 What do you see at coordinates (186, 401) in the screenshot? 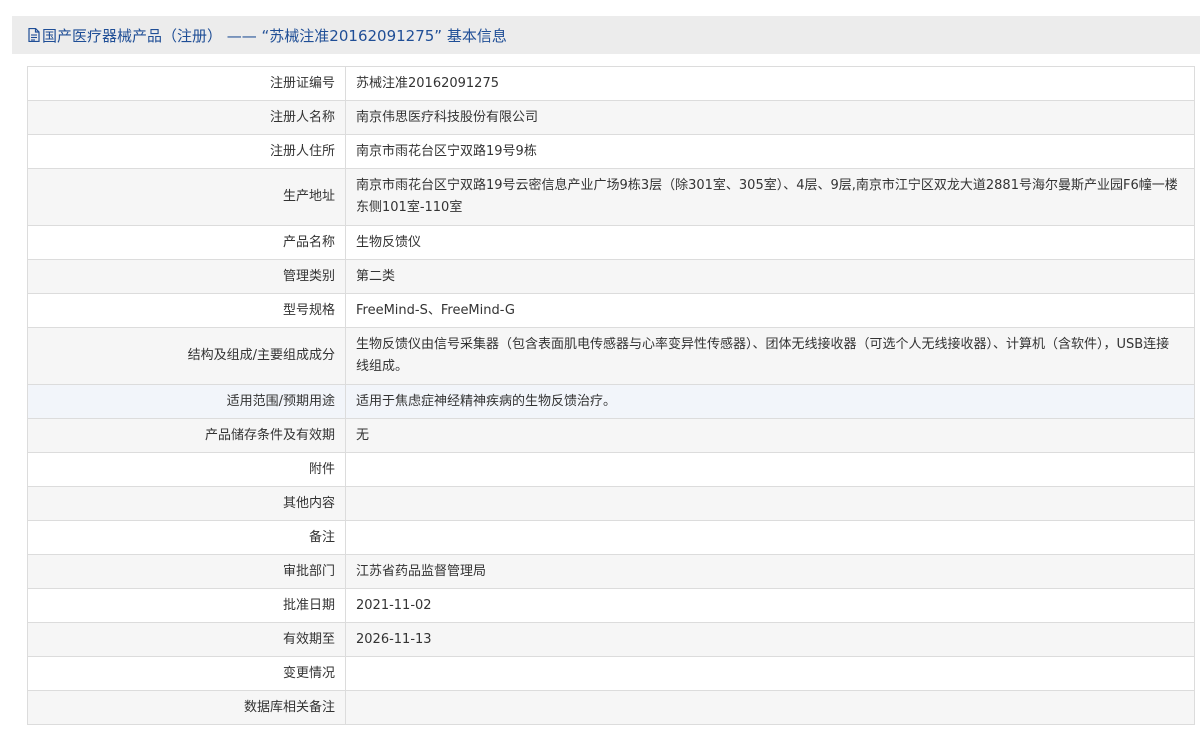
I see `field-label: 适用范围/预期用途` at bounding box center [186, 401].